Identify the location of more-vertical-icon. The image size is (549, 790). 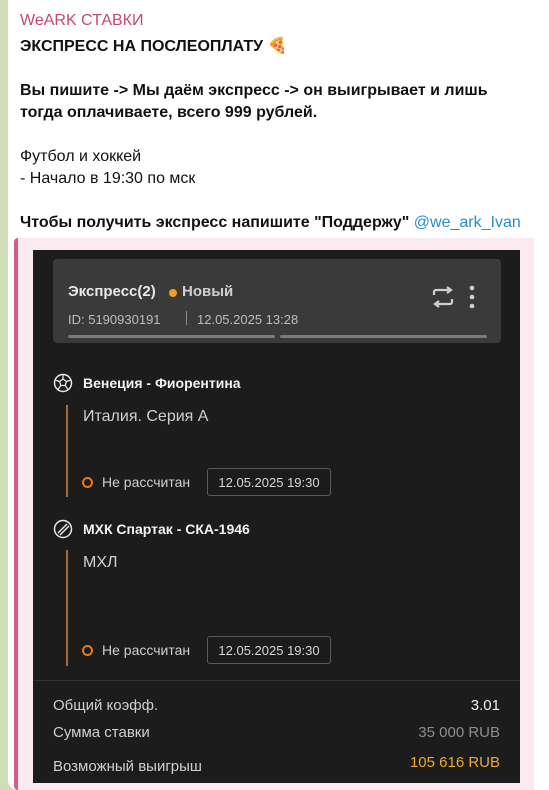
(472, 297).